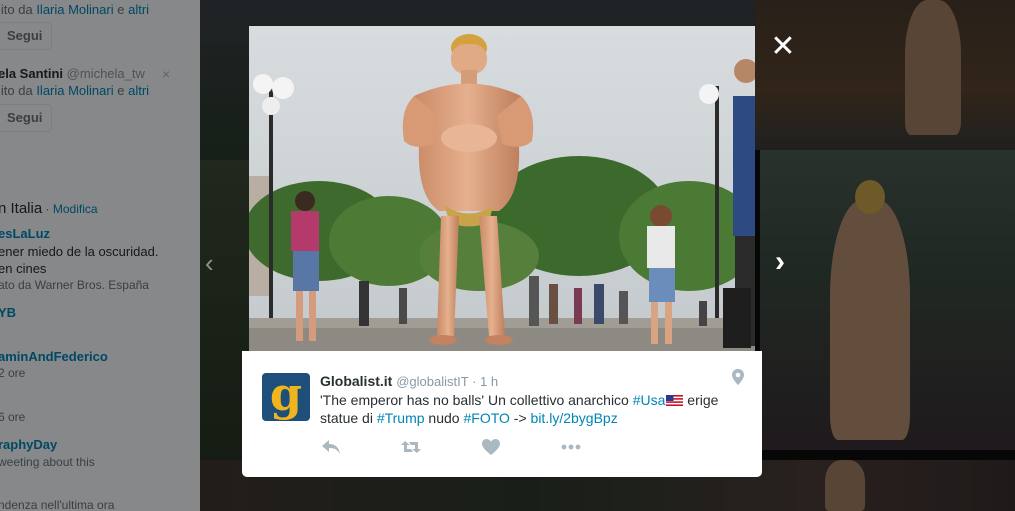 The width and height of the screenshot is (1015, 511). Describe the element at coordinates (574, 418) in the screenshot. I see `url-link: bit.ly/2bygBpz` at that location.